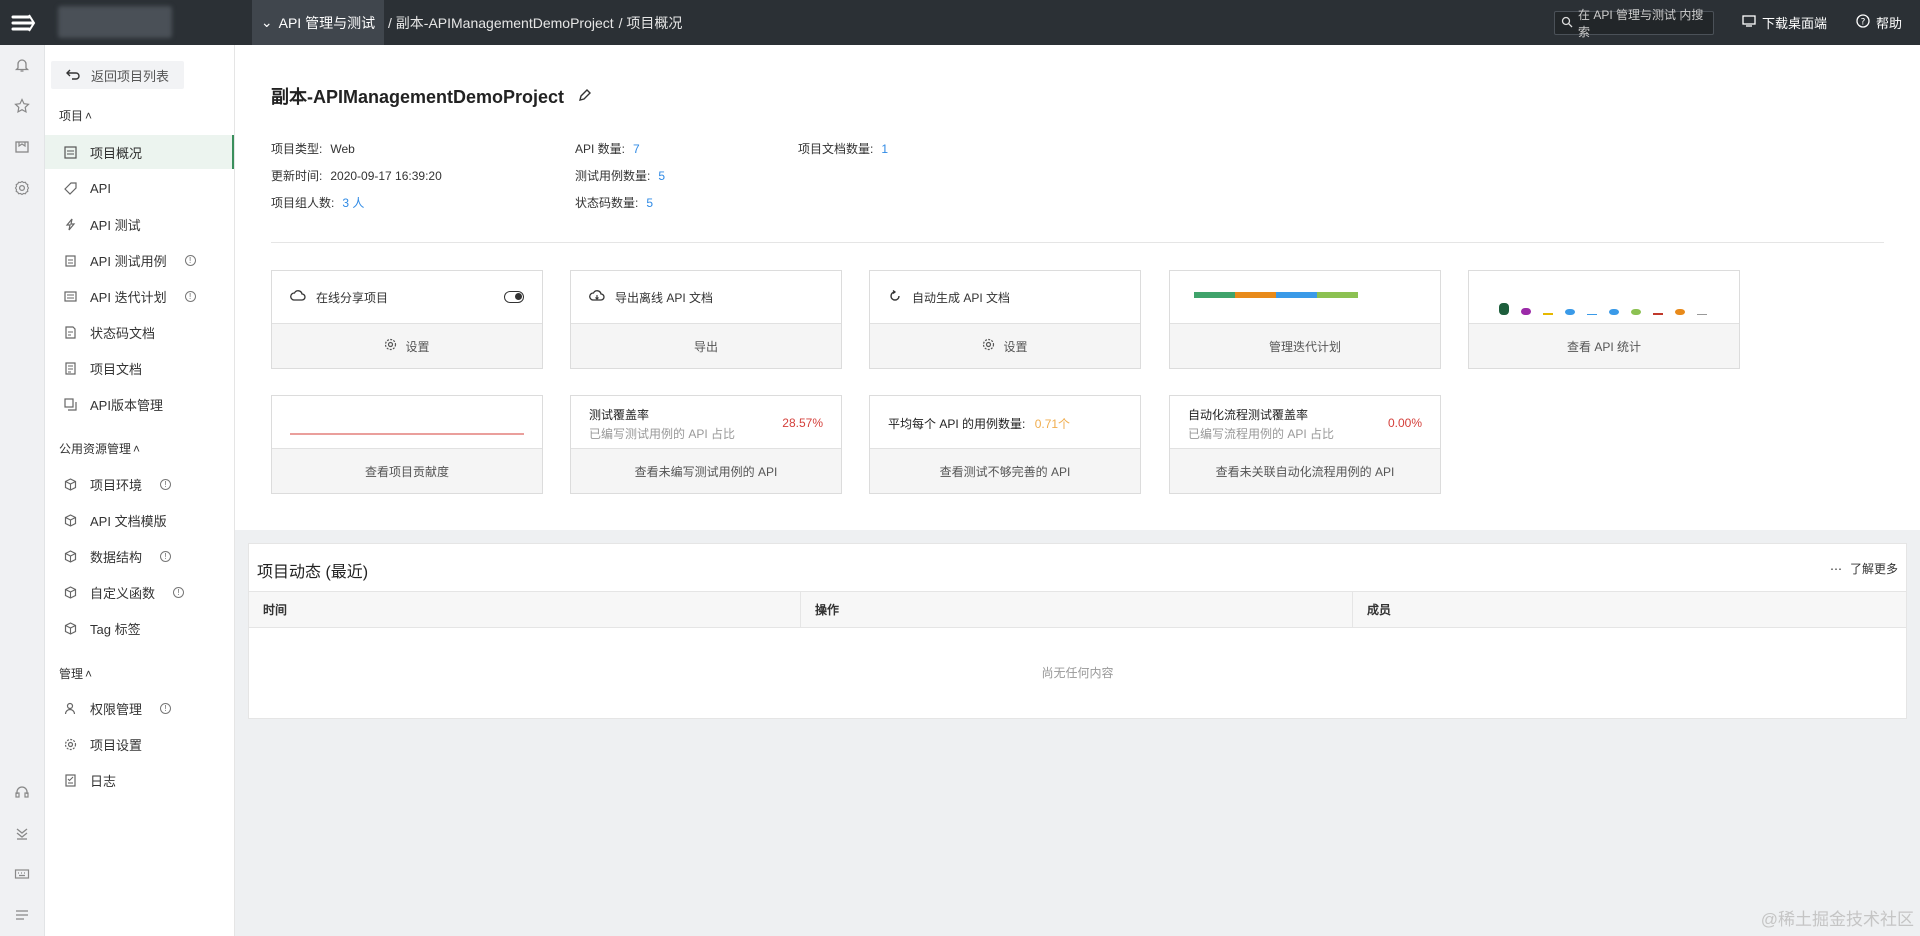  I want to click on view-untested-api-button: 查看未编写测试用例的 API, so click(706, 470).